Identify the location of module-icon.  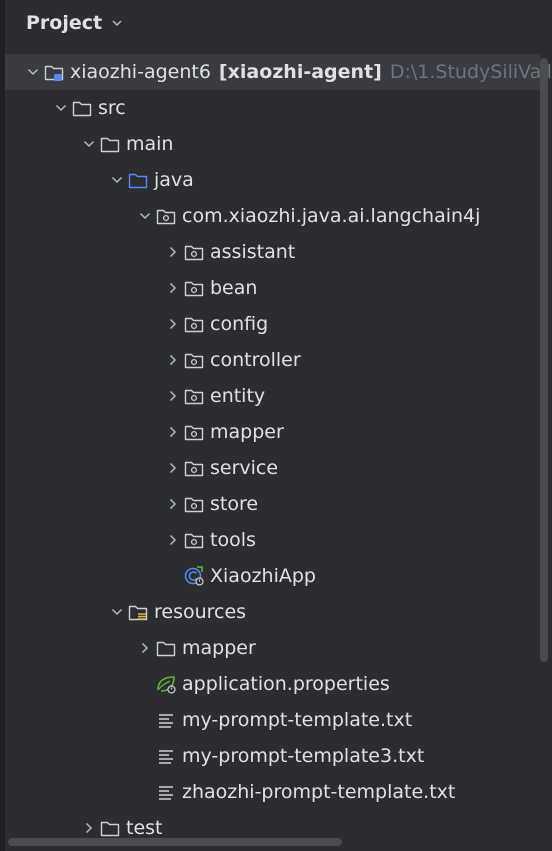
(54, 72).